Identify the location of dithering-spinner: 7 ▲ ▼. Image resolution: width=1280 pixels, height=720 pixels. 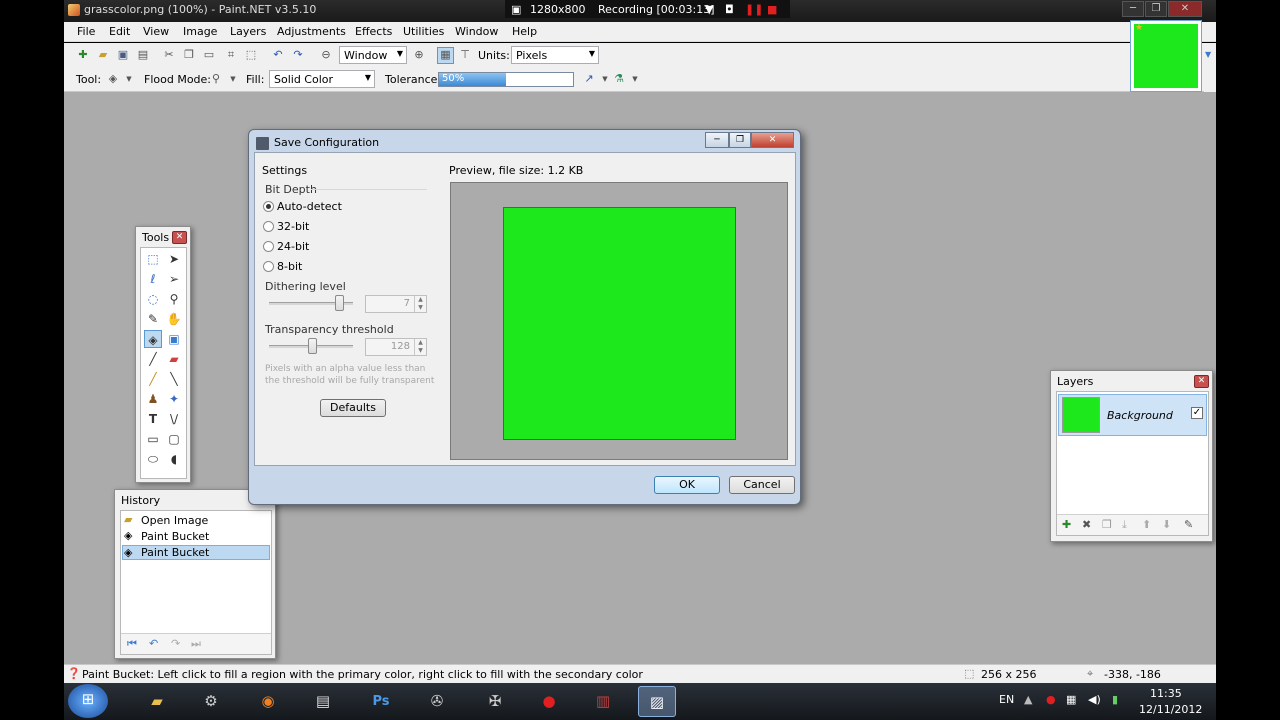
(396, 304).